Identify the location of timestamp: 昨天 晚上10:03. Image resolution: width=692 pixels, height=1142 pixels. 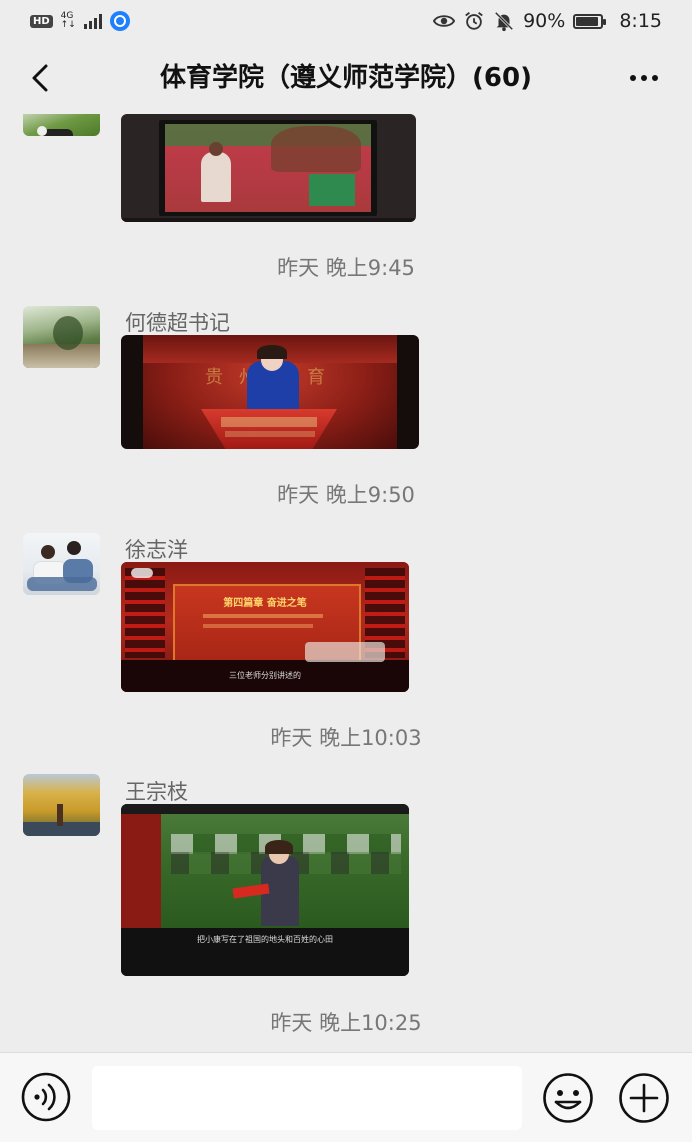
(346, 738).